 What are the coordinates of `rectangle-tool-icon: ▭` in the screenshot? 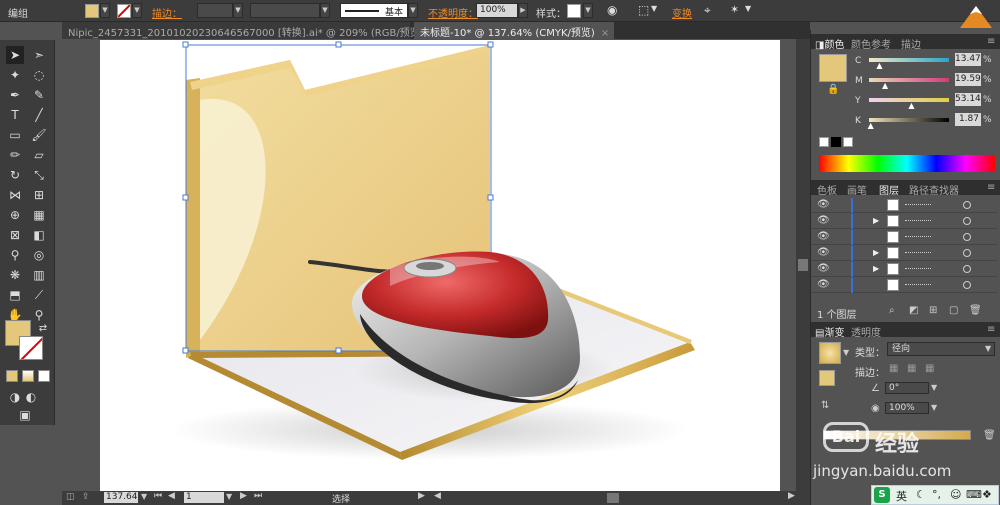 It's located at (15, 135).